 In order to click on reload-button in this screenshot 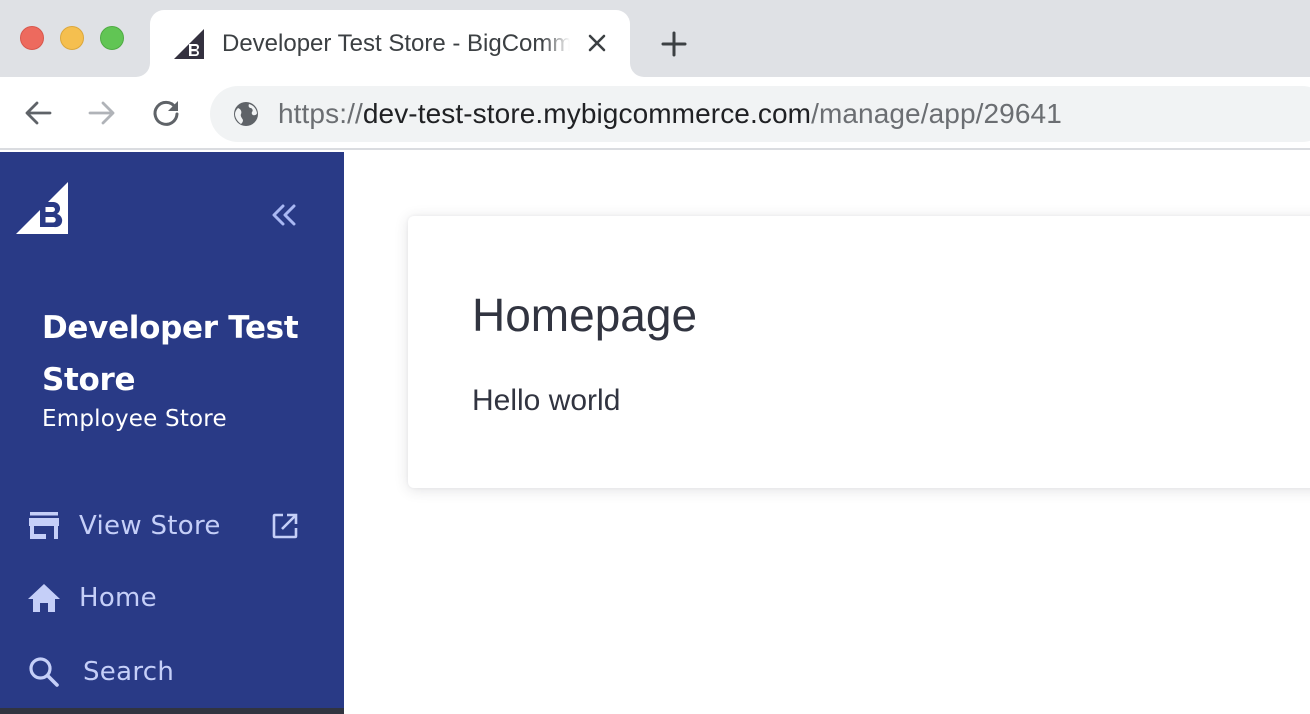, I will do `click(166, 113)`.